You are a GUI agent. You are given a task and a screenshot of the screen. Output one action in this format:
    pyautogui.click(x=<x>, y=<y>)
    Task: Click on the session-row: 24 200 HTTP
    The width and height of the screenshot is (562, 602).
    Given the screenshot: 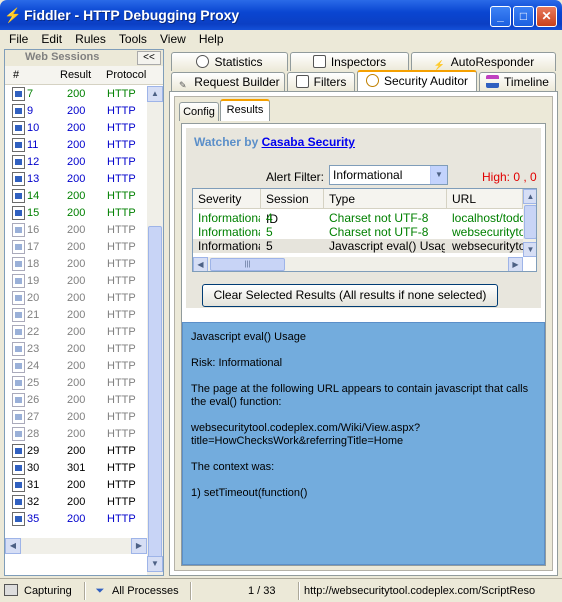 What is the action you would take?
    pyautogui.click(x=76, y=366)
    